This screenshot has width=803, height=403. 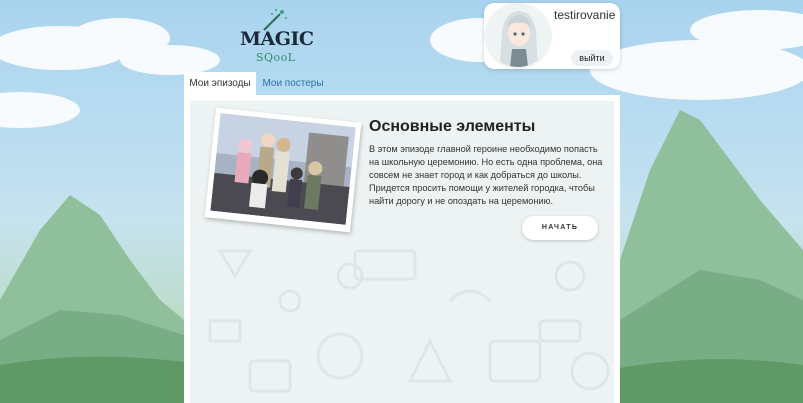 I want to click on logo-title: MAGIC, so click(x=277, y=39).